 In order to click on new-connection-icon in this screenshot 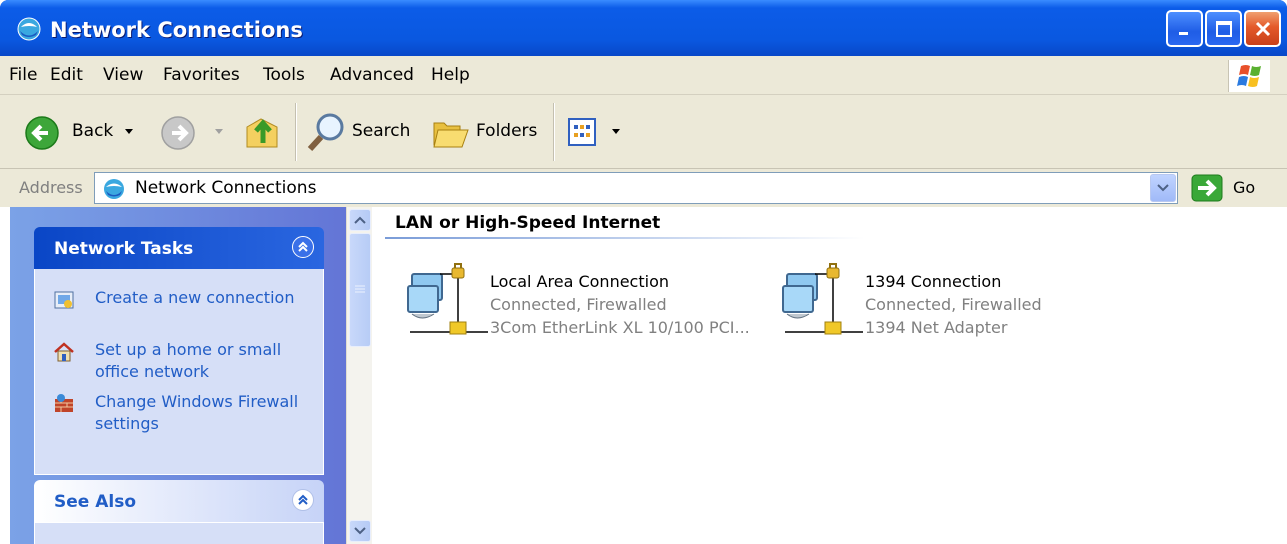, I will do `click(64, 300)`.